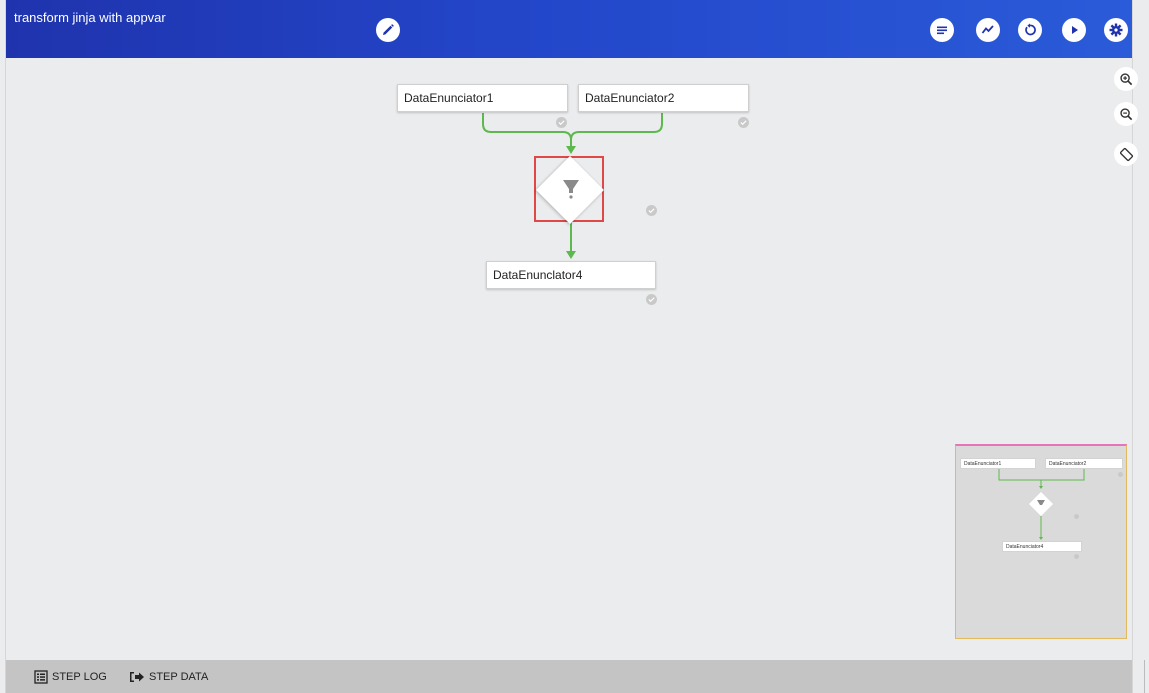 This screenshot has width=1149, height=693. Describe the element at coordinates (538, 275) in the screenshot. I see `node-label: DataEnunclator4` at that location.